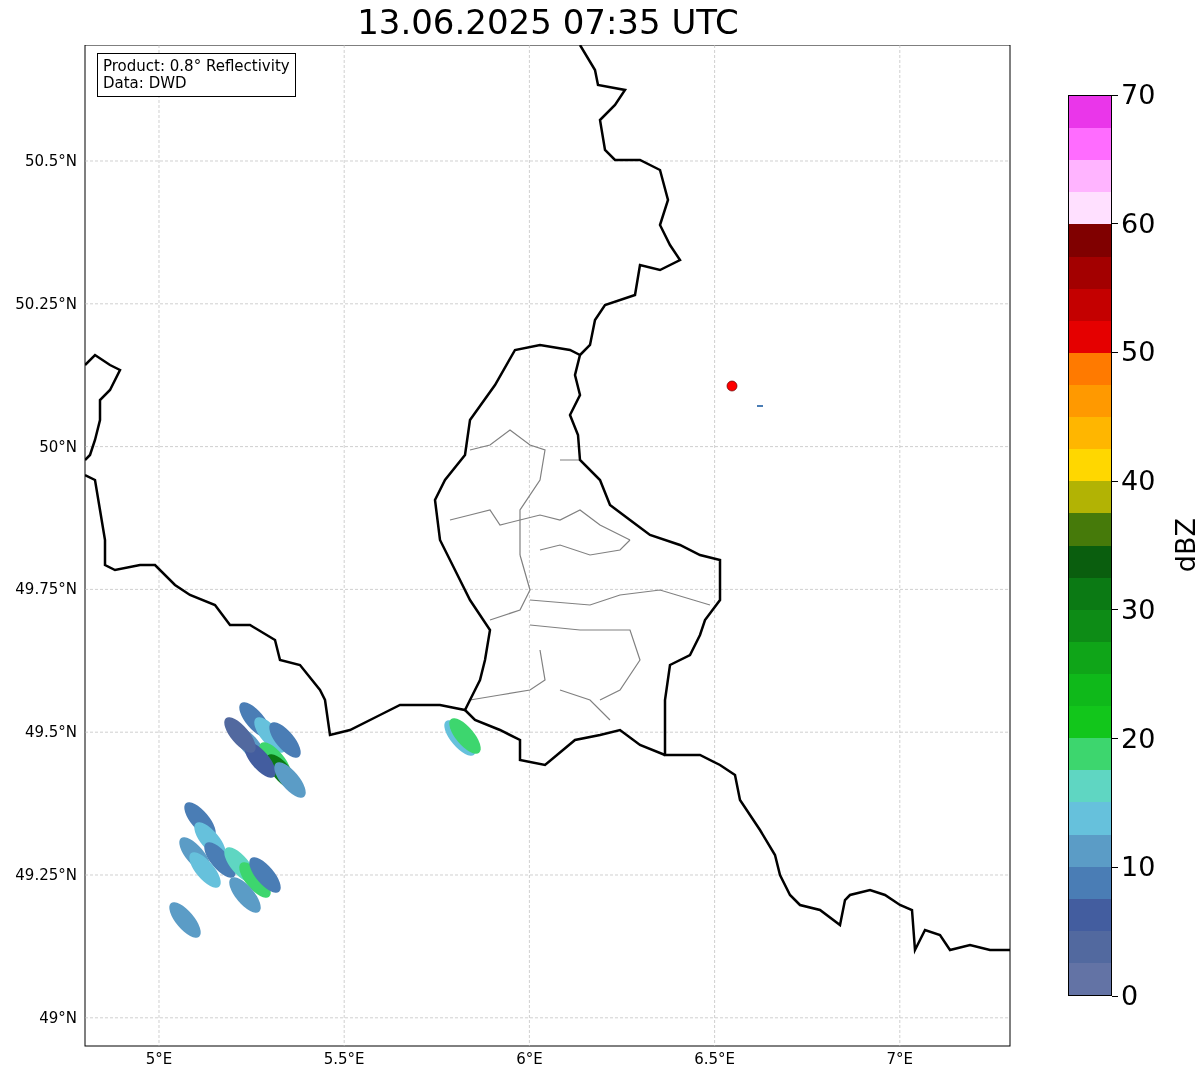 The image size is (1202, 1081). What do you see at coordinates (46, 589) in the screenshot?
I see `latitude-label: 49.75°N` at bounding box center [46, 589].